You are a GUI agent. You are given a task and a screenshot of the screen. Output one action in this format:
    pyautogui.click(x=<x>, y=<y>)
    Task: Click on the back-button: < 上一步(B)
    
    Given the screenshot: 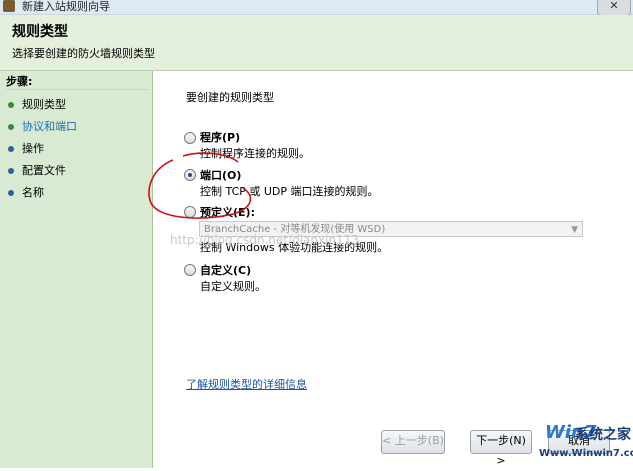 What is the action you would take?
    pyautogui.click(x=413, y=442)
    